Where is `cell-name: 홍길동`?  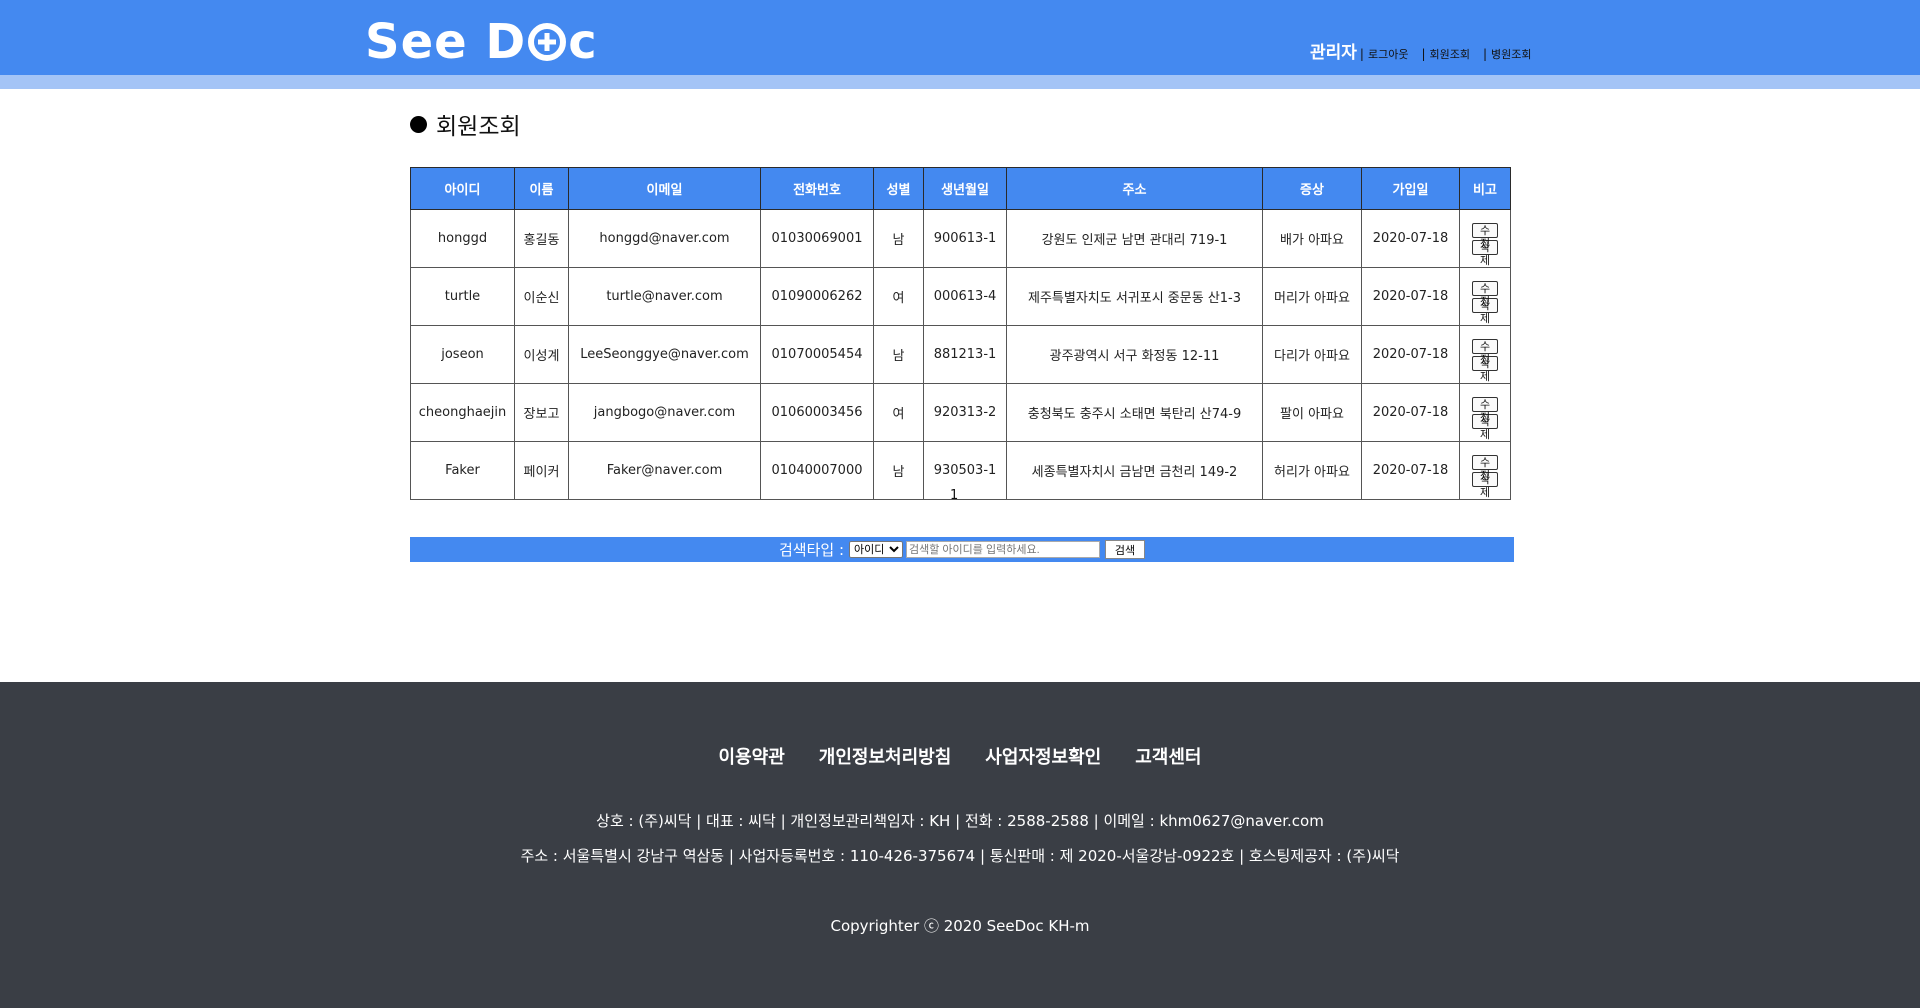 cell-name: 홍길동 is located at coordinates (541, 238).